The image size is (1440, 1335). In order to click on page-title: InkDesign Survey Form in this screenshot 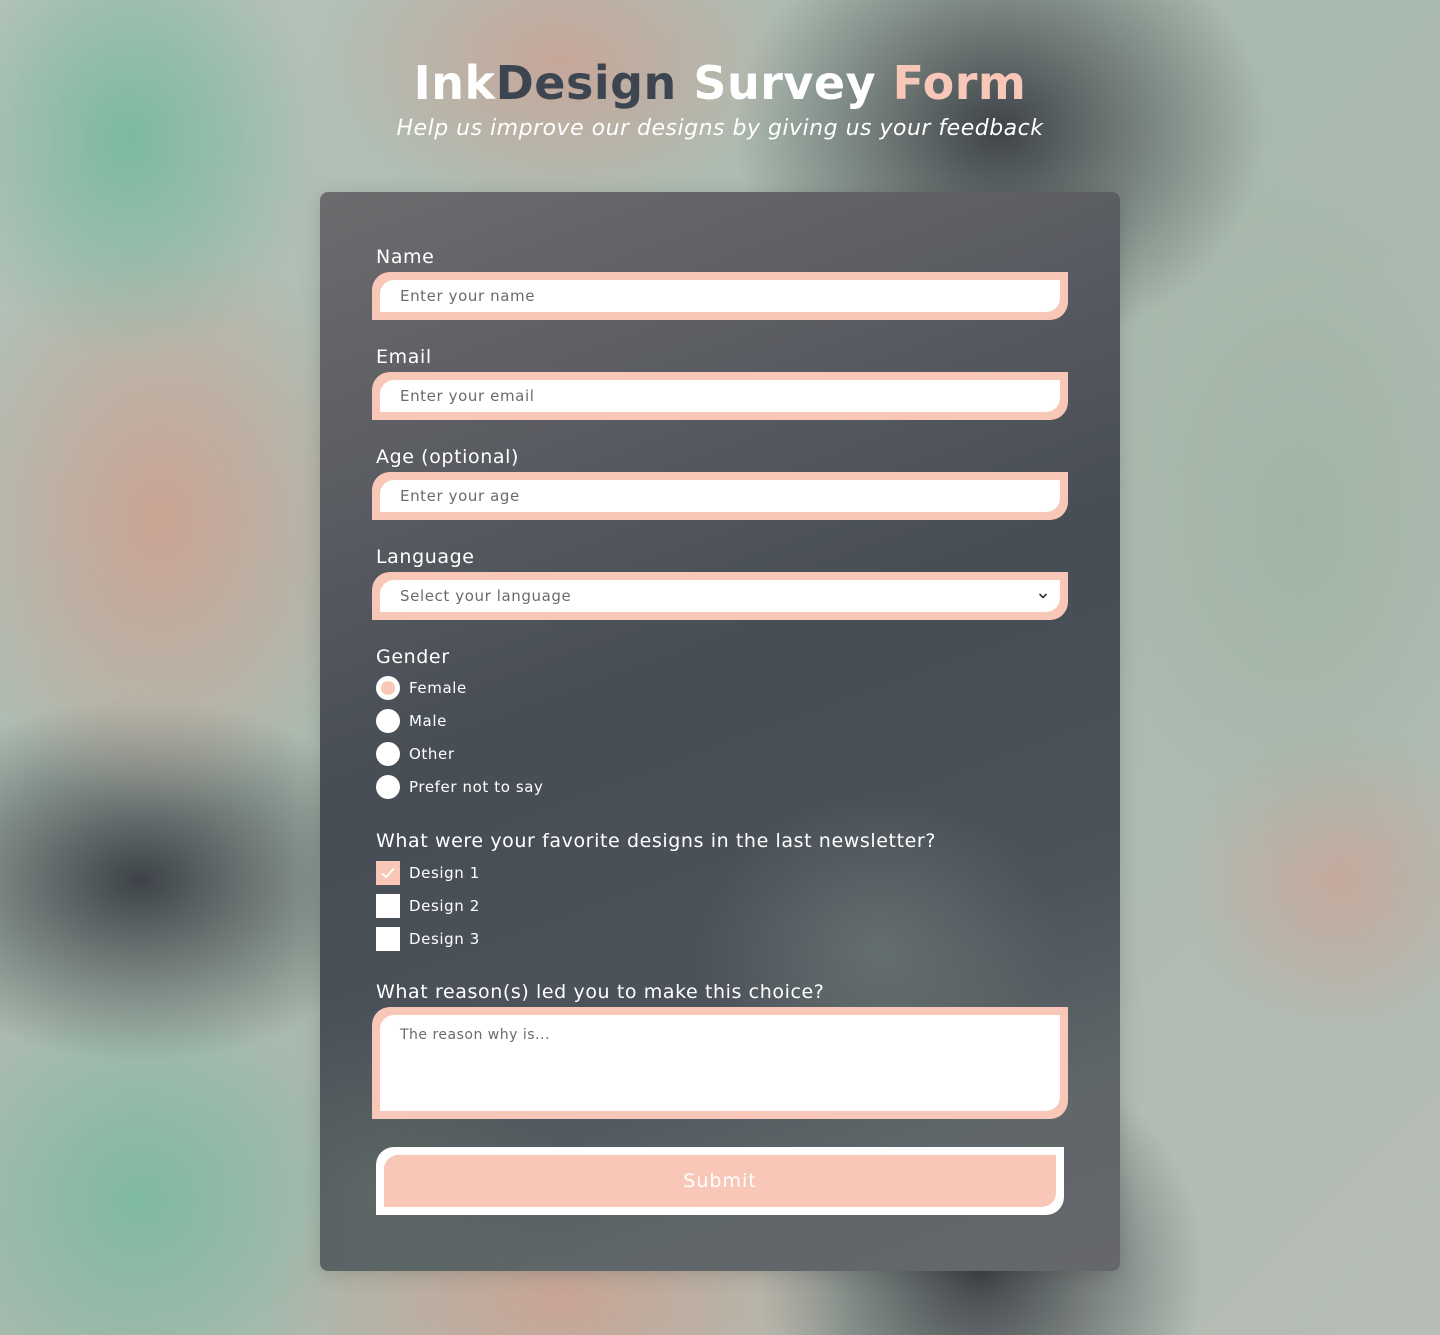, I will do `click(720, 83)`.